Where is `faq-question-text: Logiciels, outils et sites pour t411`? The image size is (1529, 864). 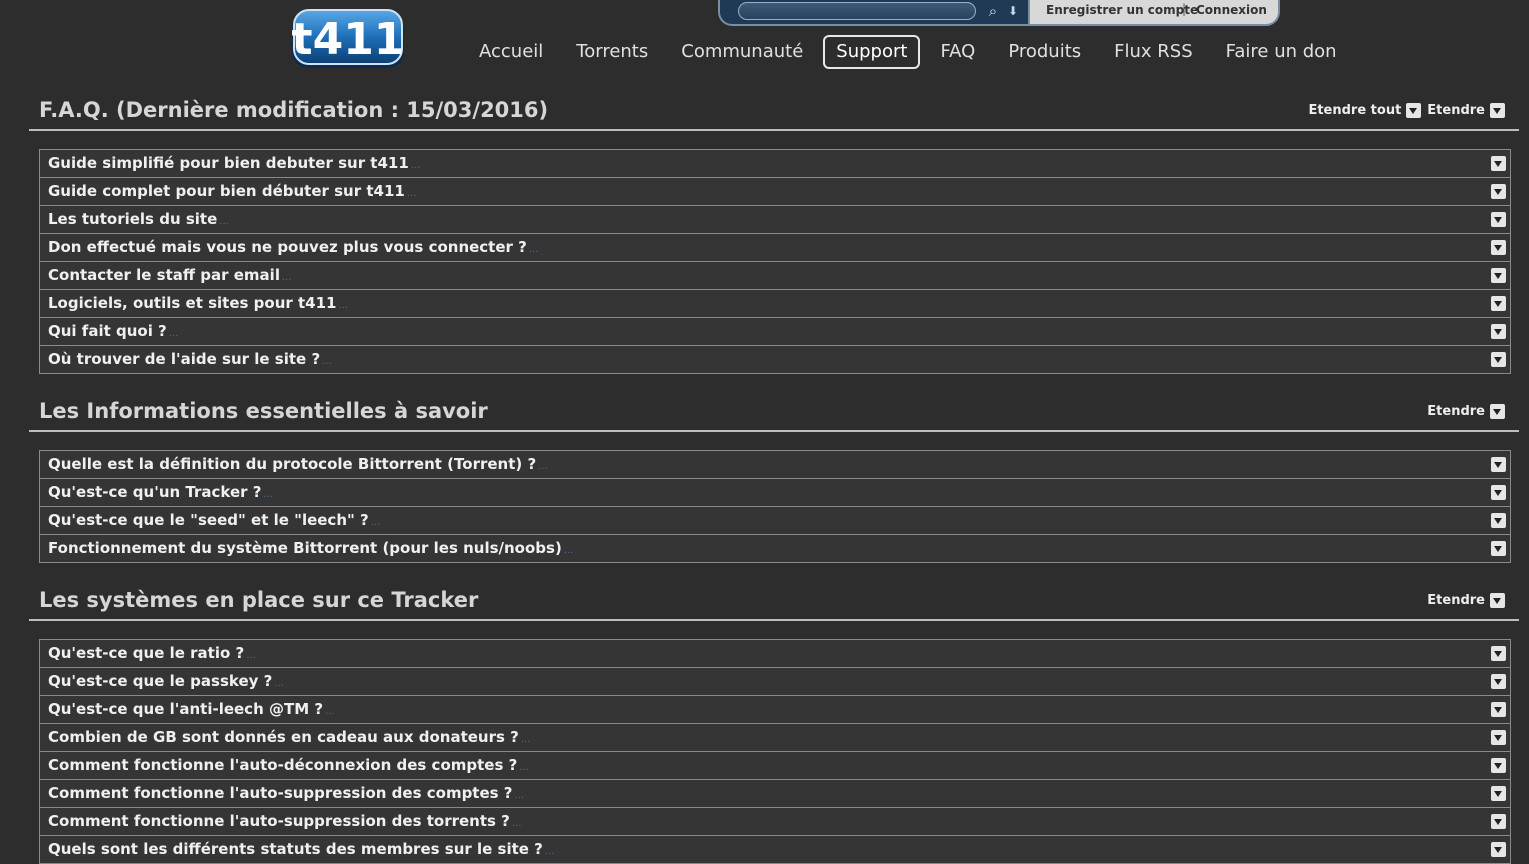 faq-question-text: Logiciels, outils et sites pour t411 is located at coordinates (192, 303).